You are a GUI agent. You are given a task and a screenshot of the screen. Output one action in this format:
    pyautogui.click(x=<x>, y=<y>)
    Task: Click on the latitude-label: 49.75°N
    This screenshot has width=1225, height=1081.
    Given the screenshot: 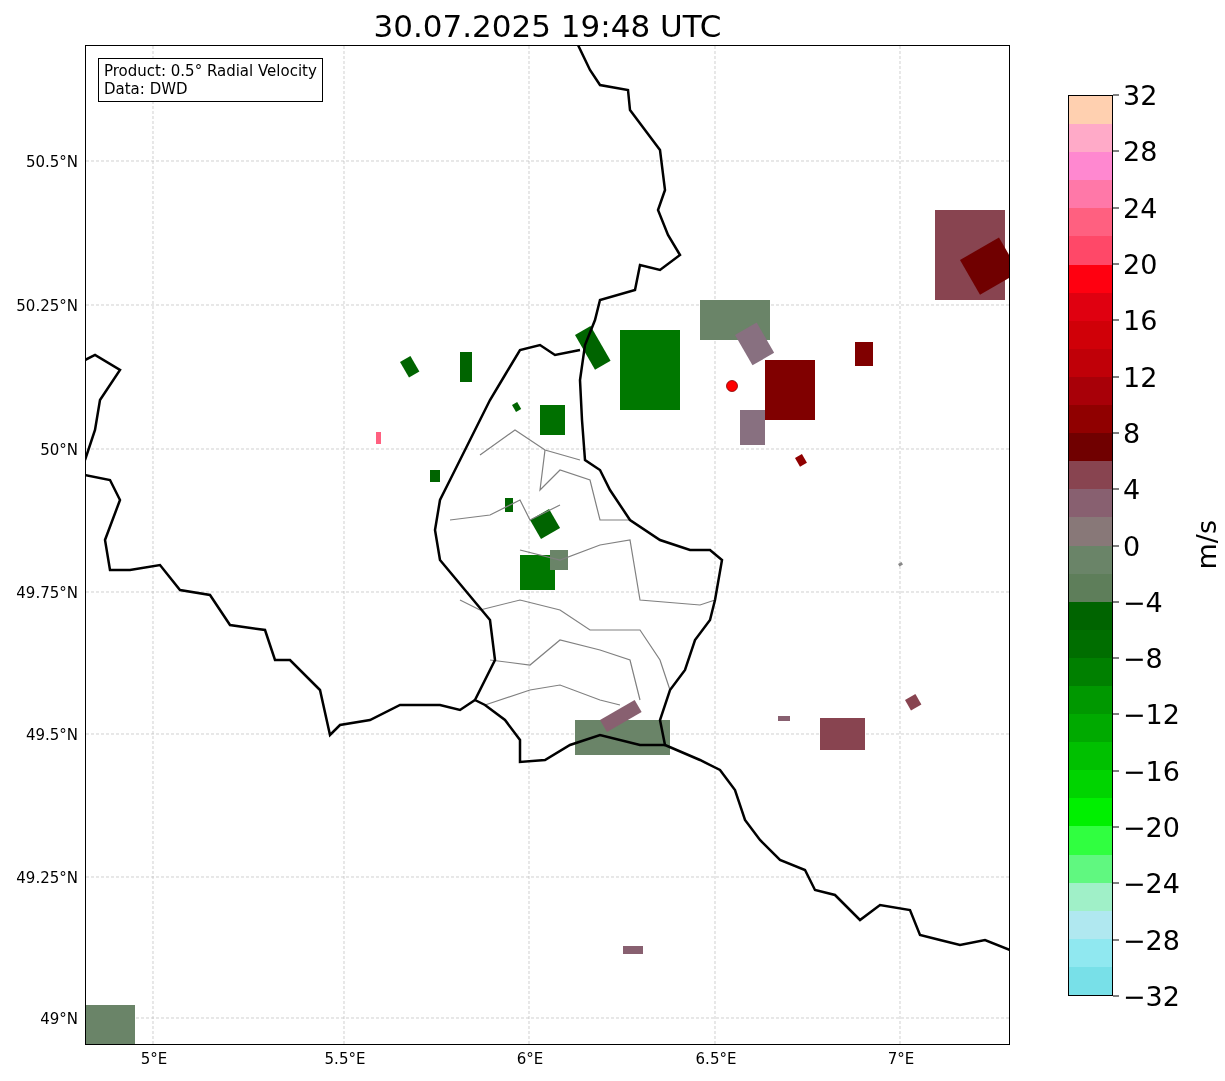 What is the action you would take?
    pyautogui.click(x=47, y=593)
    